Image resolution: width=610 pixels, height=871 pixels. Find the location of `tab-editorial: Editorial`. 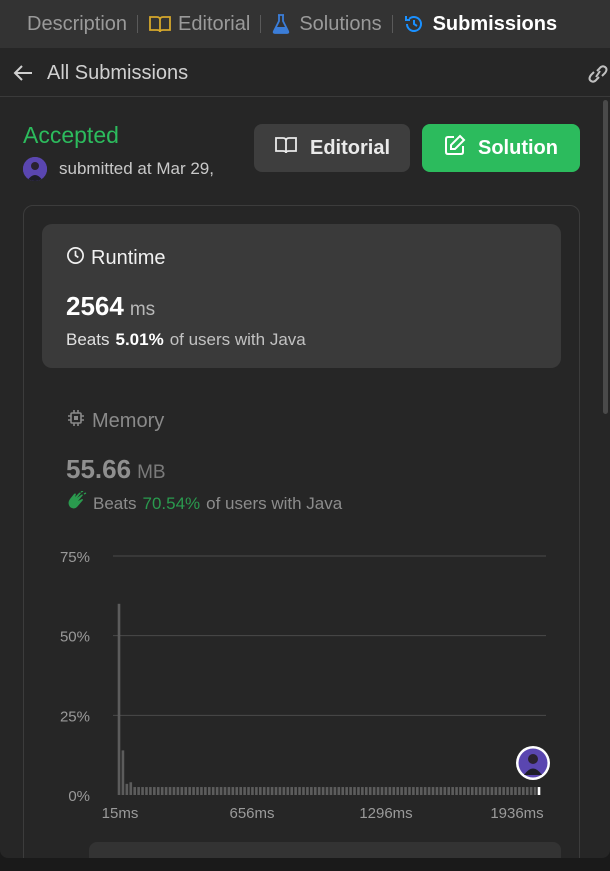

tab-editorial: Editorial is located at coordinates (199, 24).